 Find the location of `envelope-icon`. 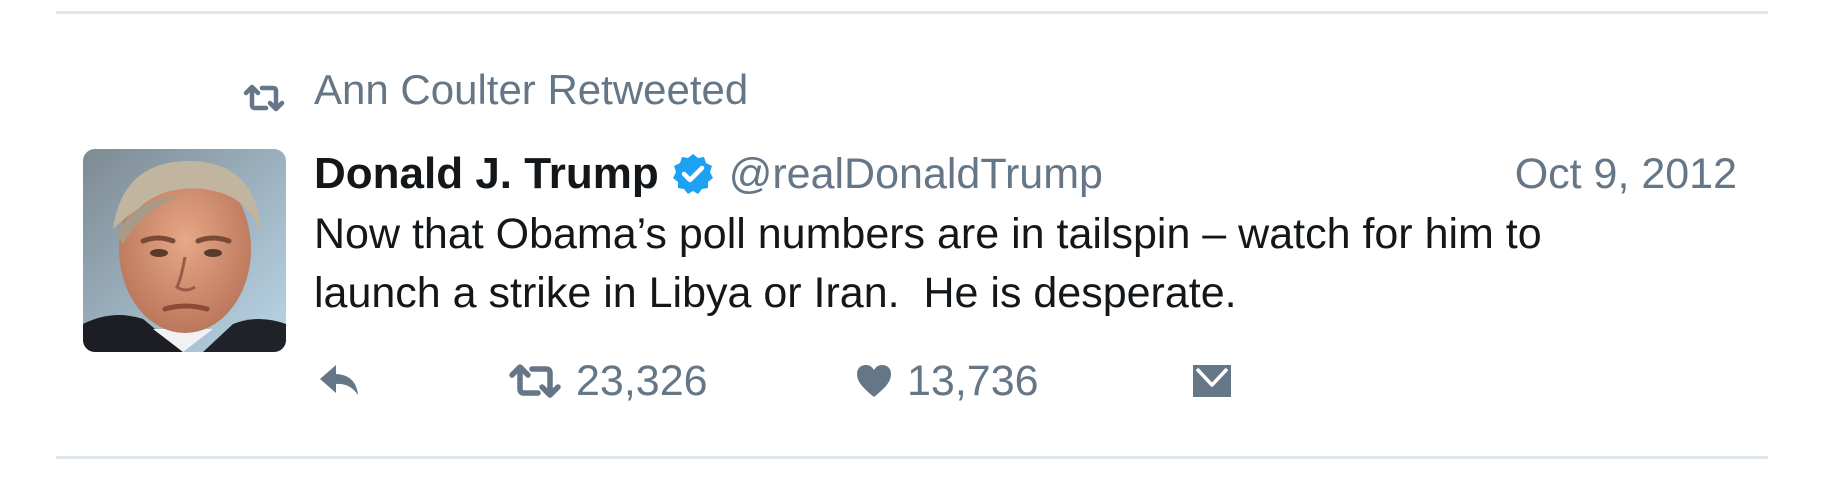

envelope-icon is located at coordinates (1212, 381).